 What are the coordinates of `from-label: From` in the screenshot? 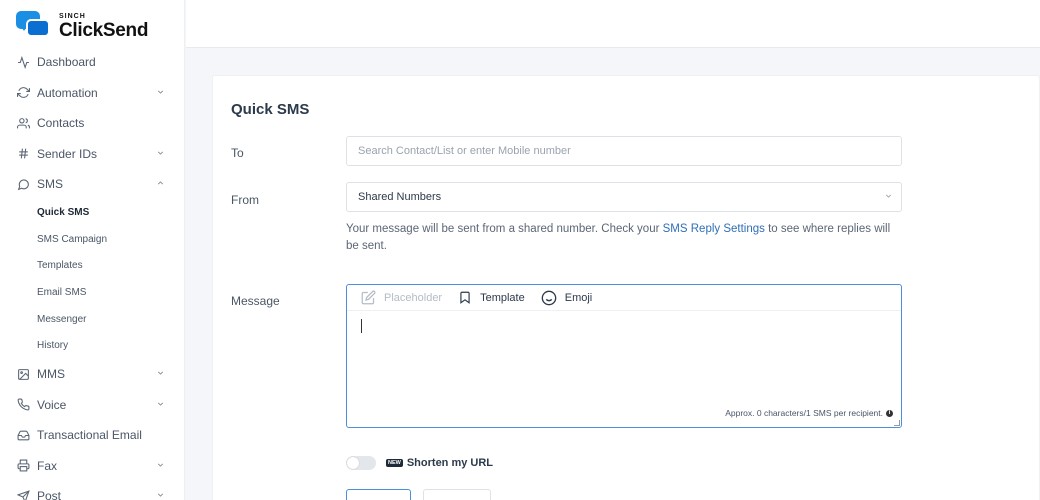 It's located at (245, 200).